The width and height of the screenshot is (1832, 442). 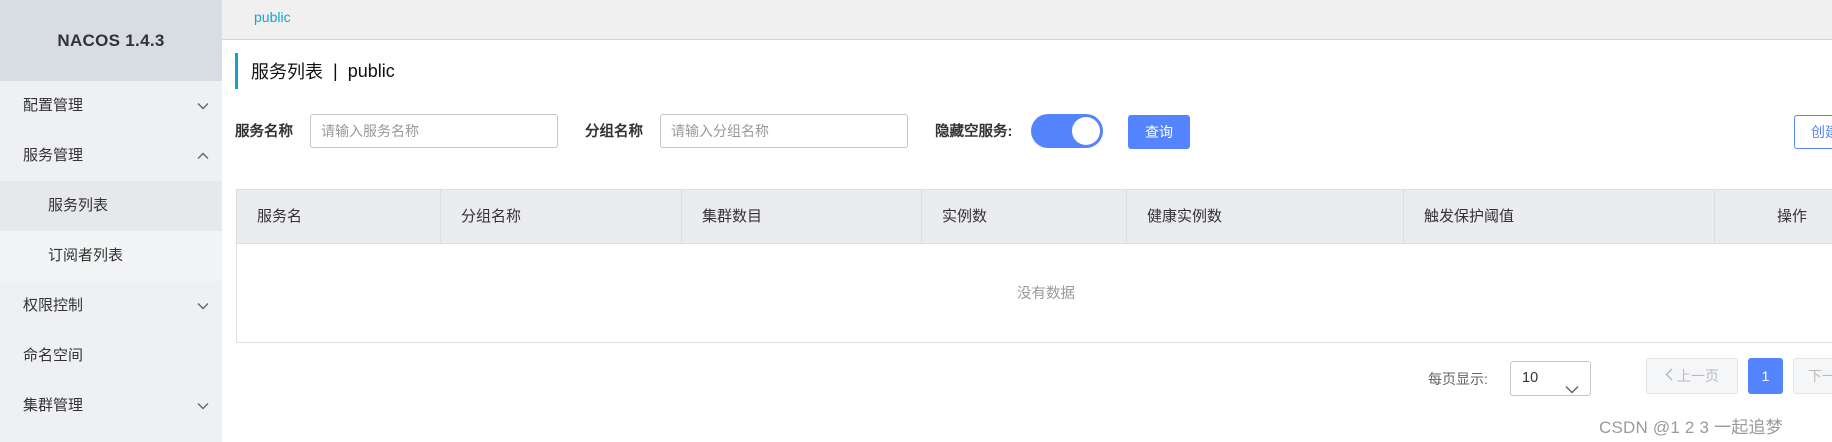 What do you see at coordinates (53, 155) in the screenshot?
I see `sidebar-item-label: 服务管理` at bounding box center [53, 155].